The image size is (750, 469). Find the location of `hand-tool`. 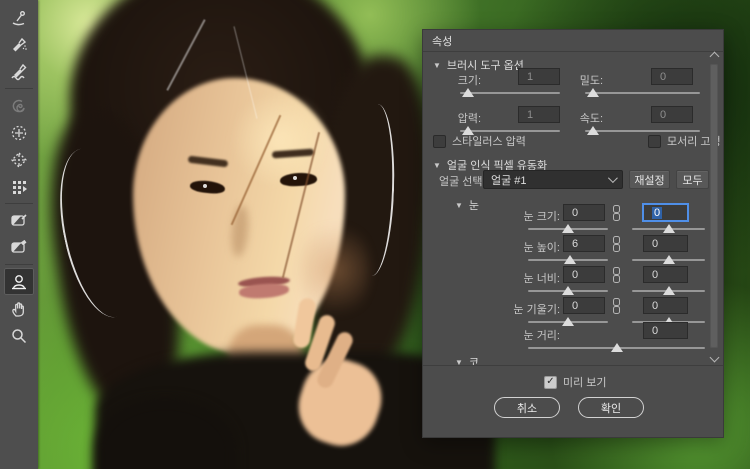

hand-tool is located at coordinates (19, 308).